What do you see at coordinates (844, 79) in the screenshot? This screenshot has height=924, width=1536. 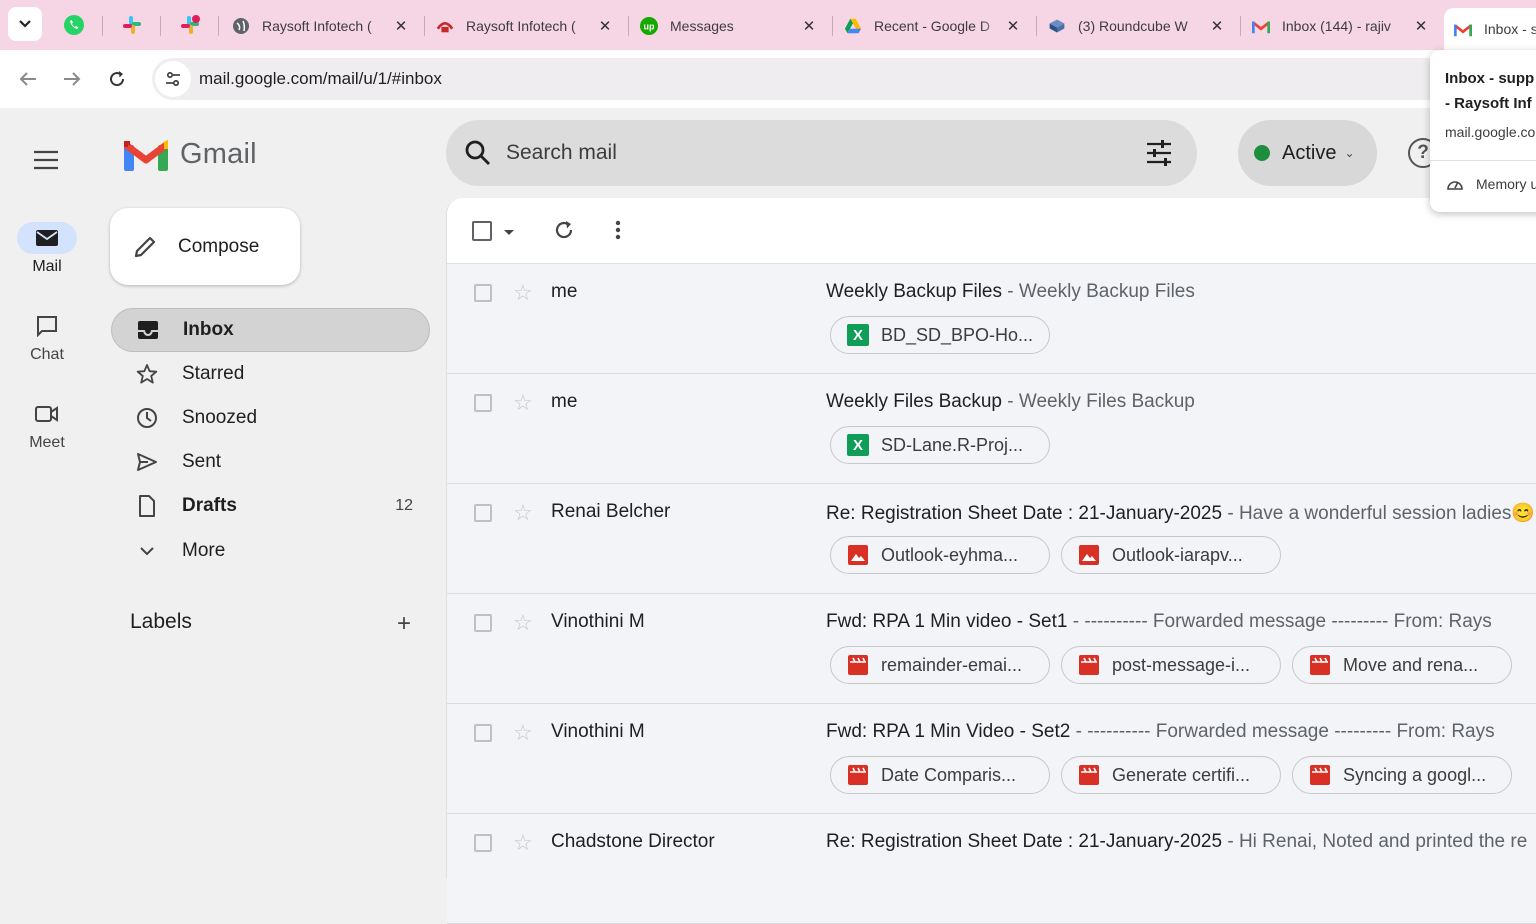 I see `address-bar: mail.google.com/mail/u/1/#inbox` at bounding box center [844, 79].